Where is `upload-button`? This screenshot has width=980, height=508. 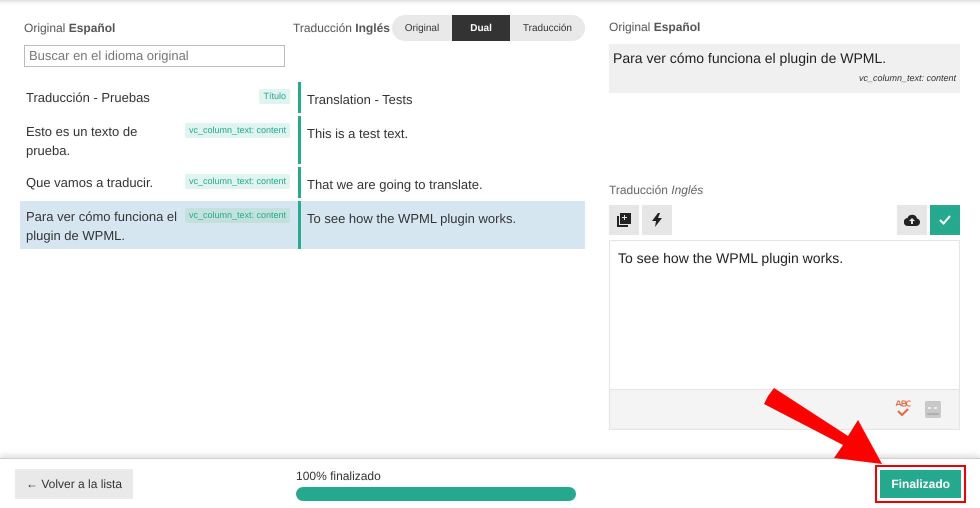
upload-button is located at coordinates (912, 219).